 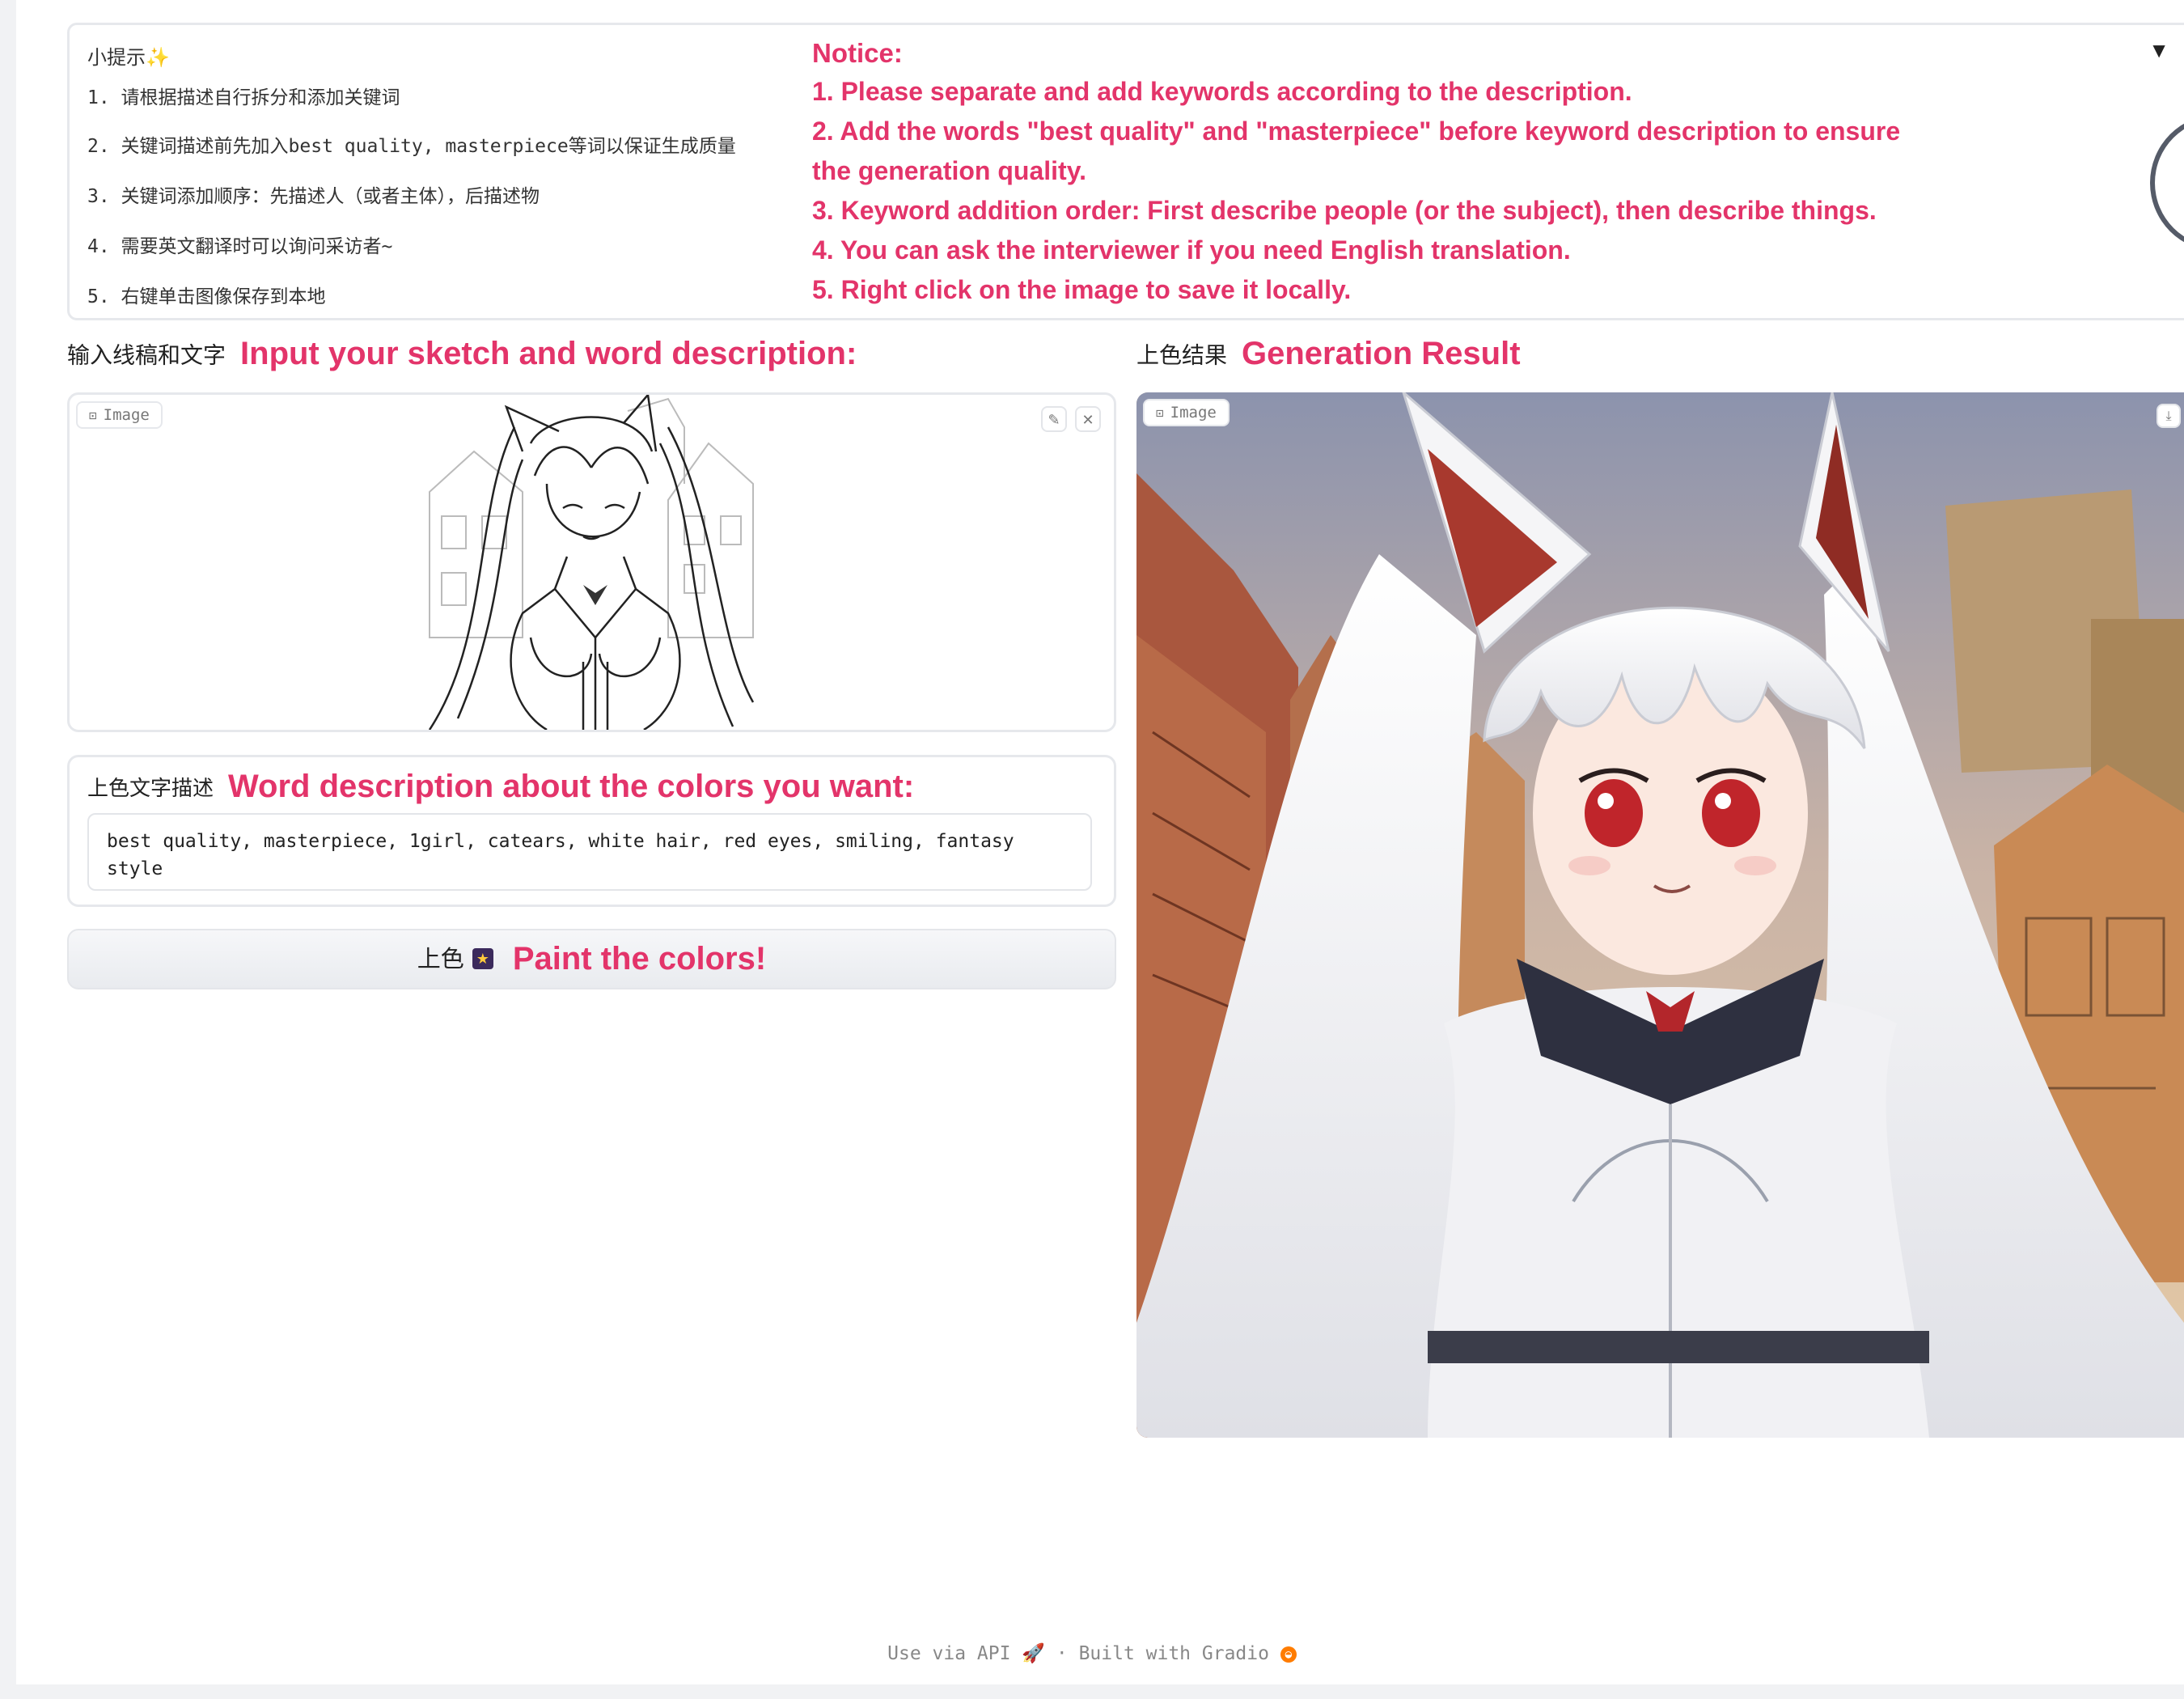 I want to click on paint-label-en: Paint the colors!, so click(x=639, y=959).